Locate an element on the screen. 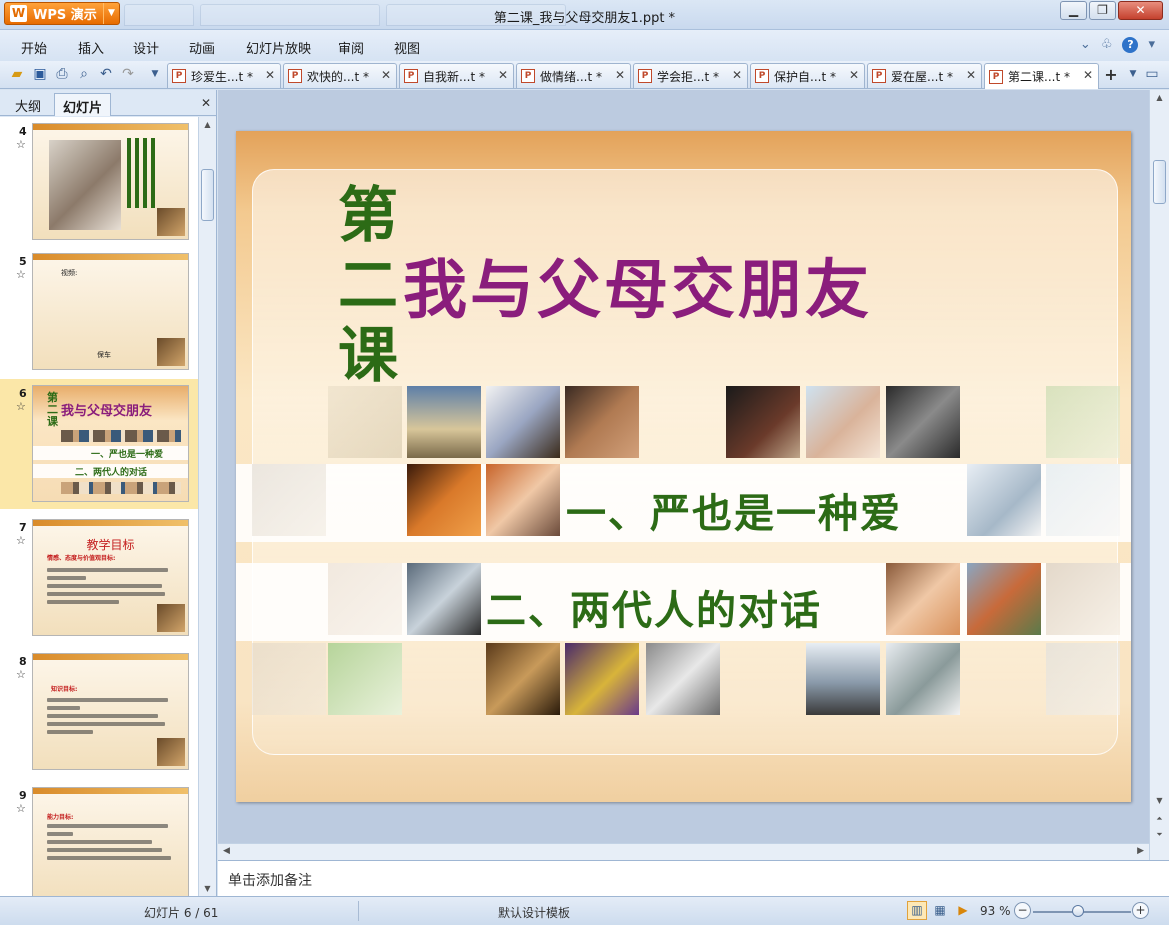 This screenshot has width=1169, height=925. new-tab-plus-icon: + is located at coordinates (1111, 75).